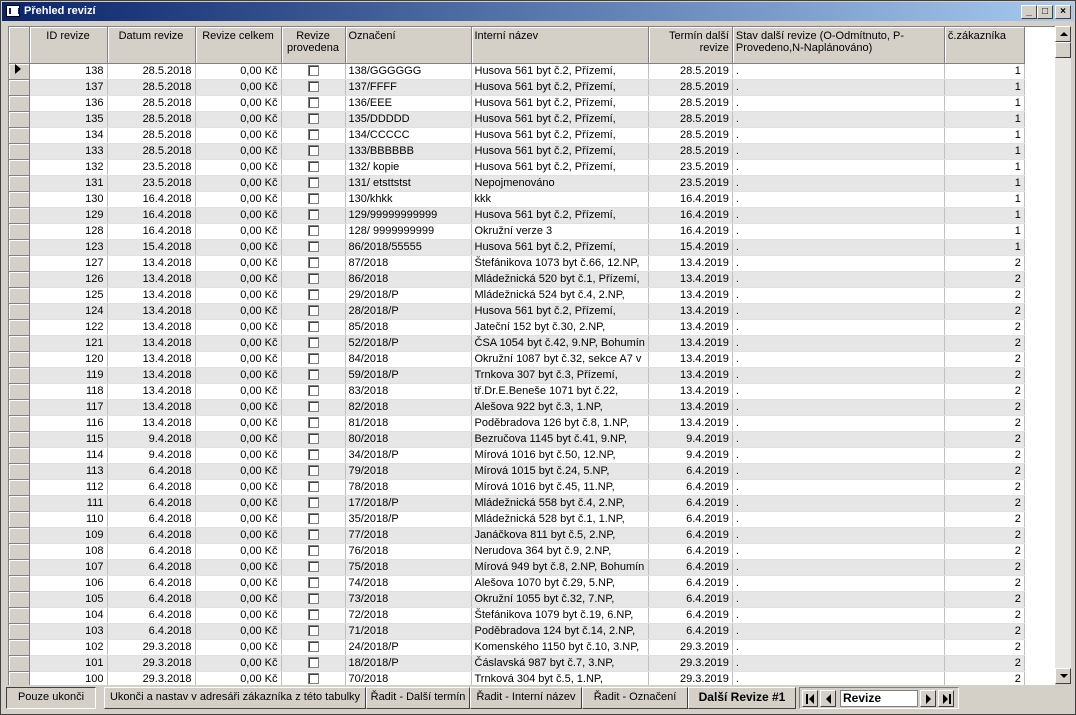 The image size is (1076, 715). I want to click on cell-datum: 6.4.2018, so click(151, 487).